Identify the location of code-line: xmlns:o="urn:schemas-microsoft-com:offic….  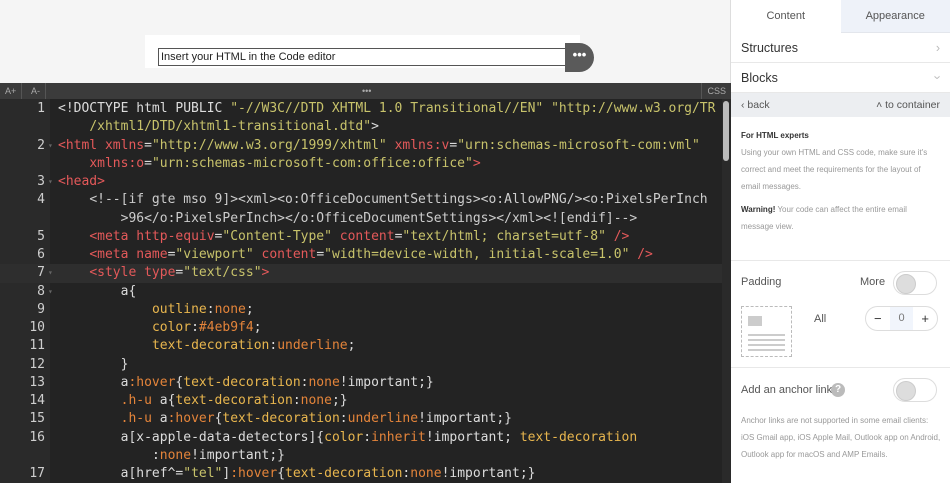
(361, 164).